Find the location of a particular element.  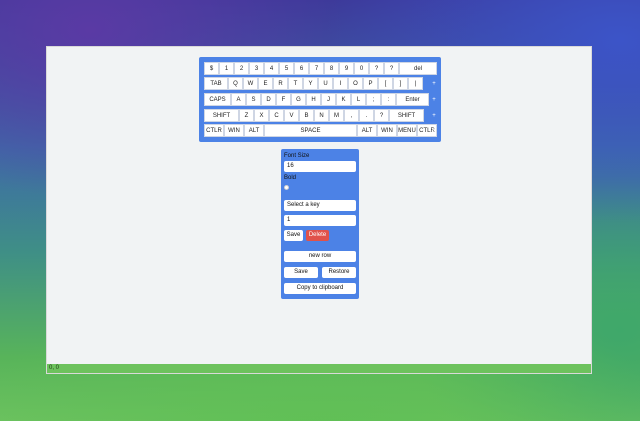

keyboard-key: ] is located at coordinates (400, 83).